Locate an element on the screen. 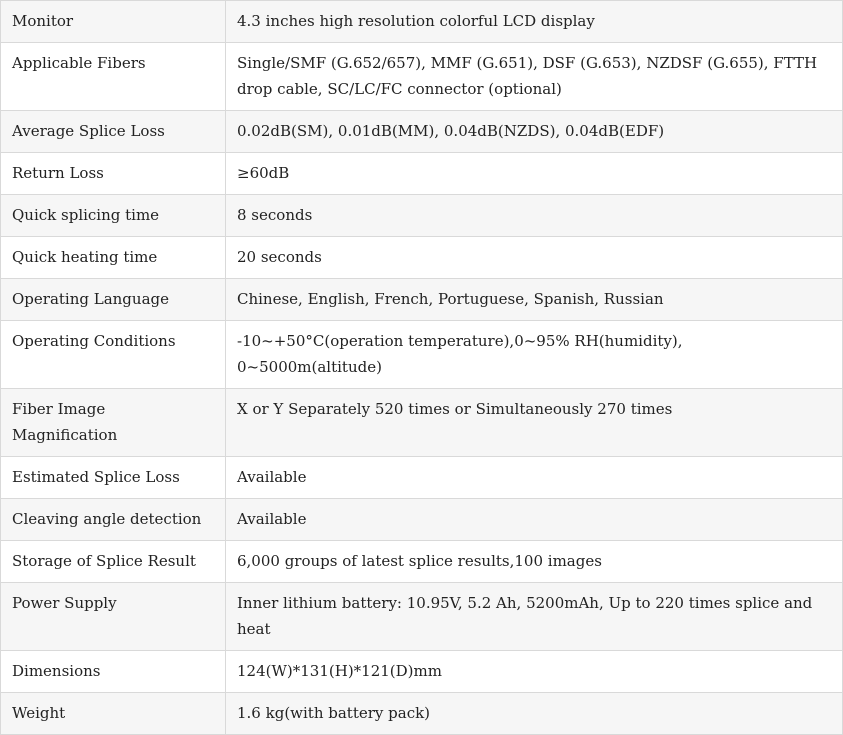 This screenshot has height=735, width=843. spec-value: ≥60dB is located at coordinates (534, 173).